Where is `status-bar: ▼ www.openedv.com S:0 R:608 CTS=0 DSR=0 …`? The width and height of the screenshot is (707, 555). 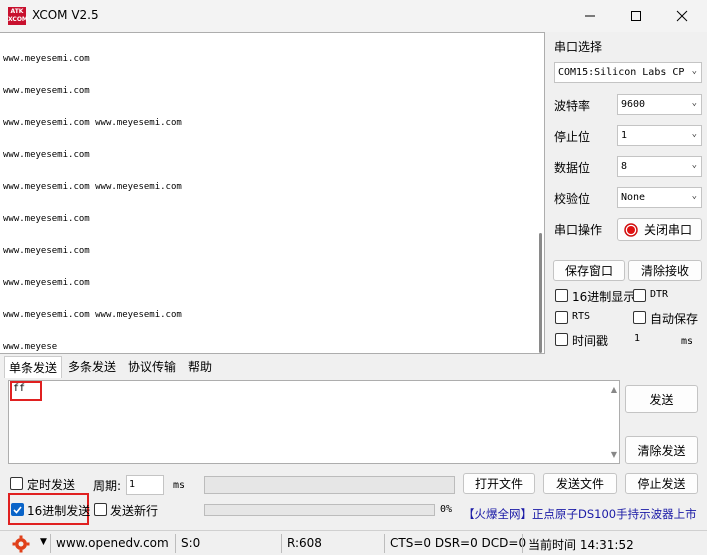
status-bar: ▼ www.openedv.com S:0 R:608 CTS=0 DSR=0 … is located at coordinates (353, 542).